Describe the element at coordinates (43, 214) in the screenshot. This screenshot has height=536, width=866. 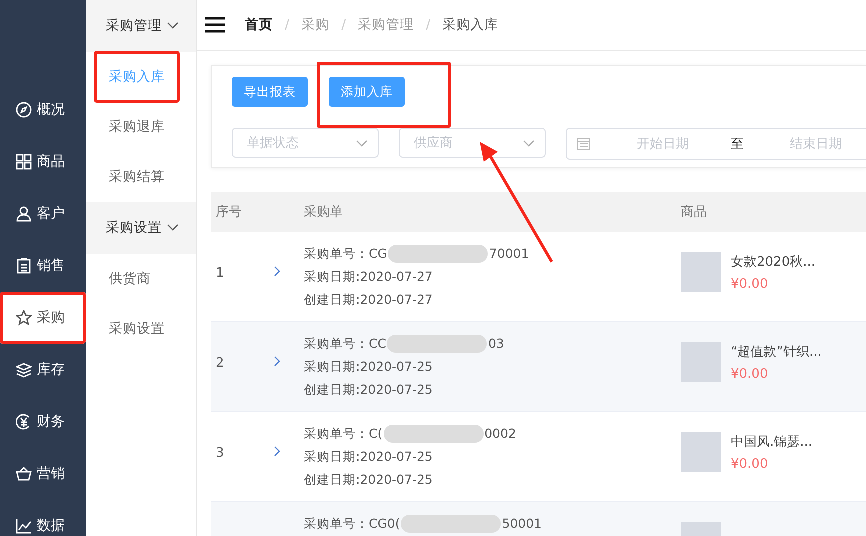
I see `nav-item: 客户` at that location.